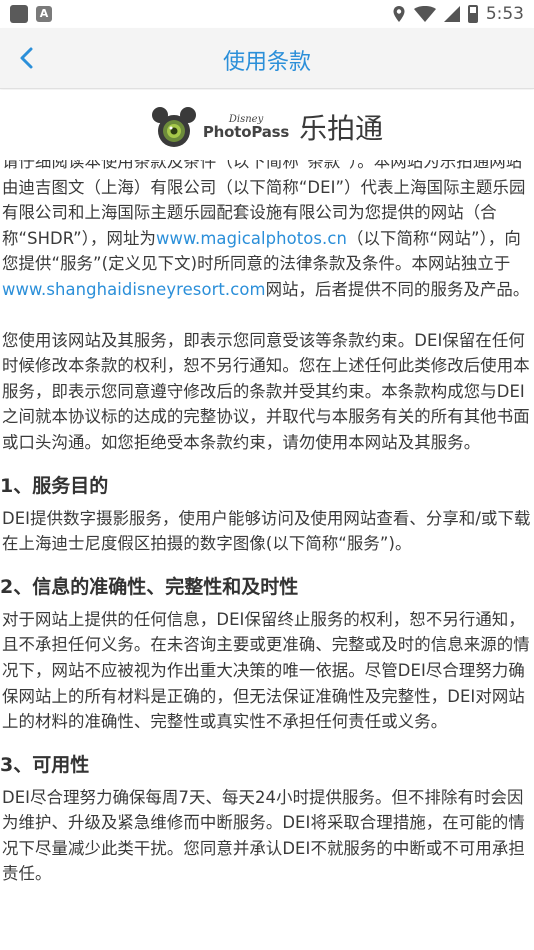 The height and width of the screenshot is (950, 534). What do you see at coordinates (399, 14) in the screenshot?
I see `location-icon` at bounding box center [399, 14].